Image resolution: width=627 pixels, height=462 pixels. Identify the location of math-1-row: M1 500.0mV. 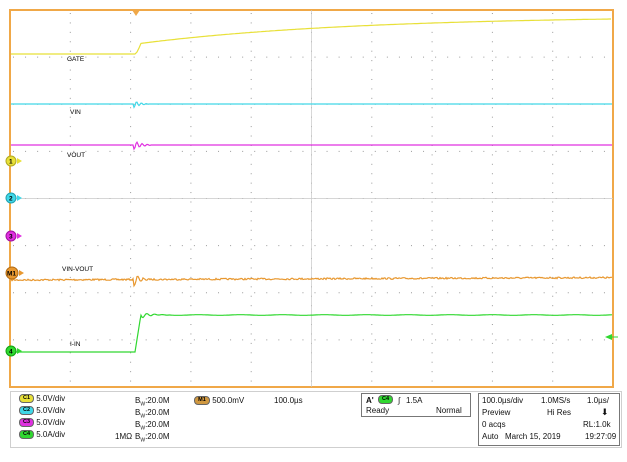
(219, 401).